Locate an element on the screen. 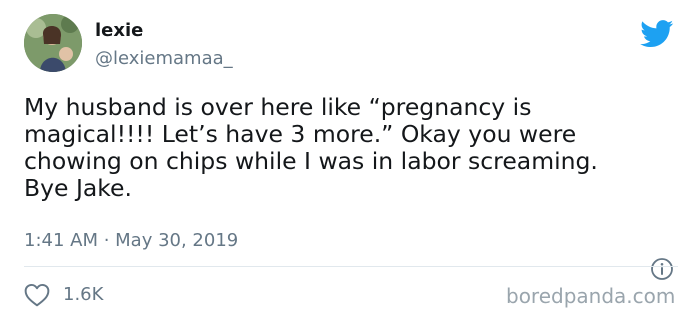 The width and height of the screenshot is (700, 319). twitter-bird-icon is located at coordinates (657, 34).